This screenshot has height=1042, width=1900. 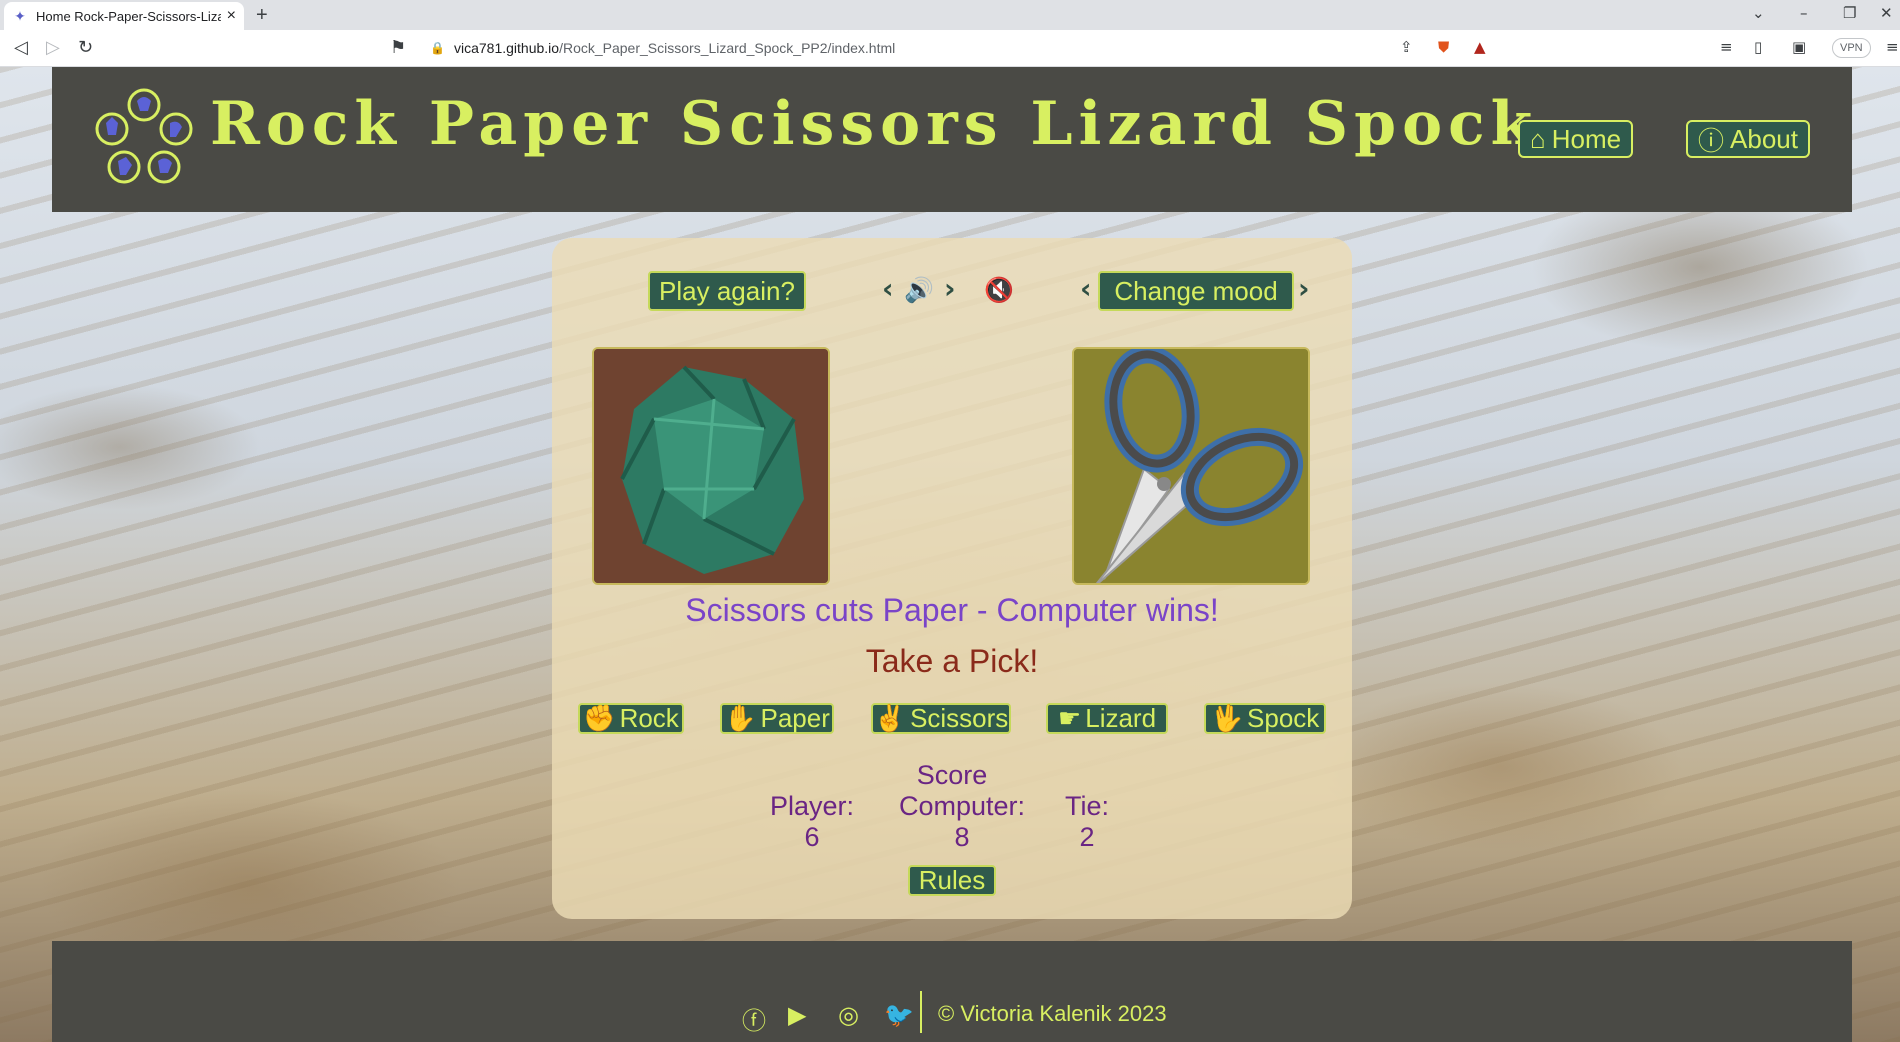 I want to click on lizard-hand-icon: ☛, so click(x=1069, y=718).